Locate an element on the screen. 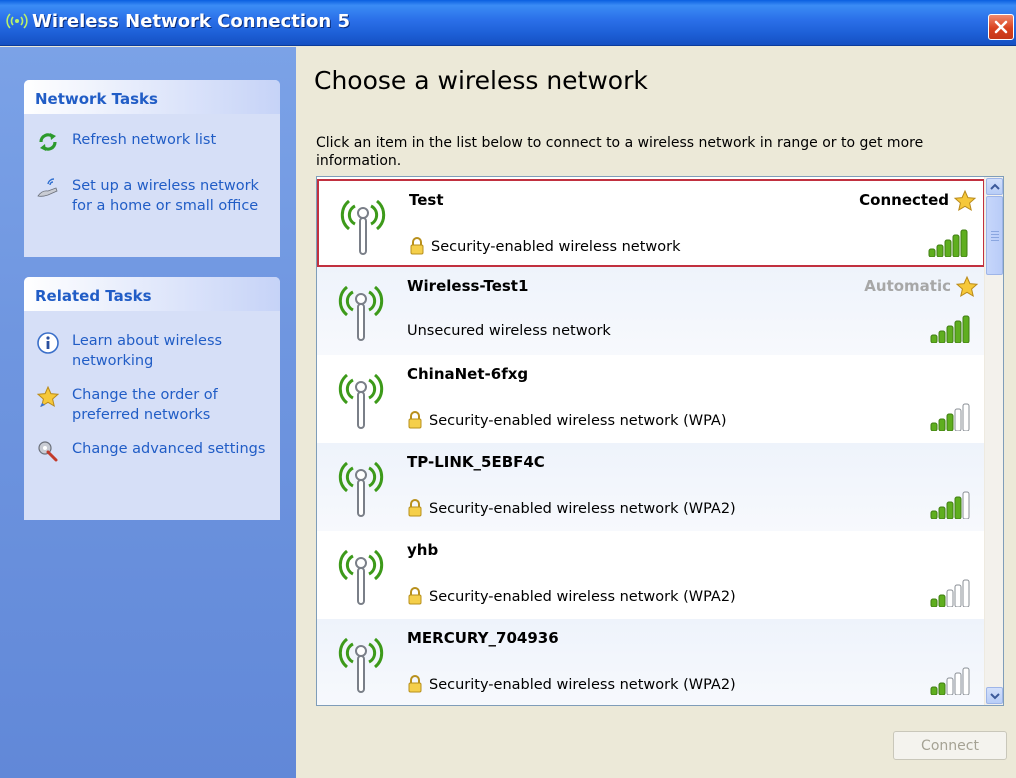 The height and width of the screenshot is (778, 1016). page-title: Choose a wireless network is located at coordinates (481, 80).